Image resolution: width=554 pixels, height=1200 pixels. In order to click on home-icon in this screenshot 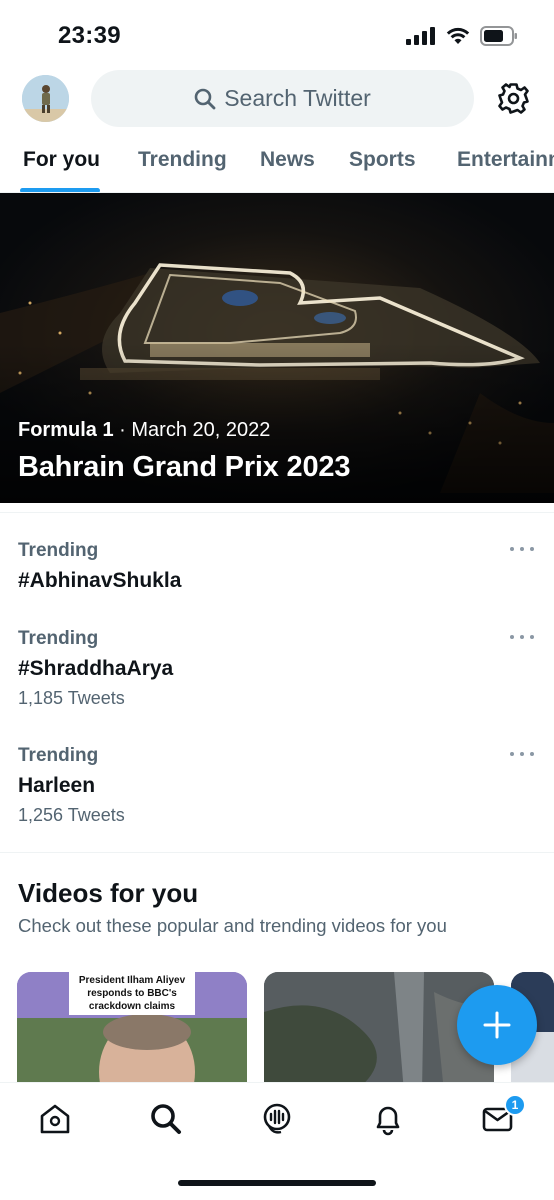, I will do `click(55, 1119)`.